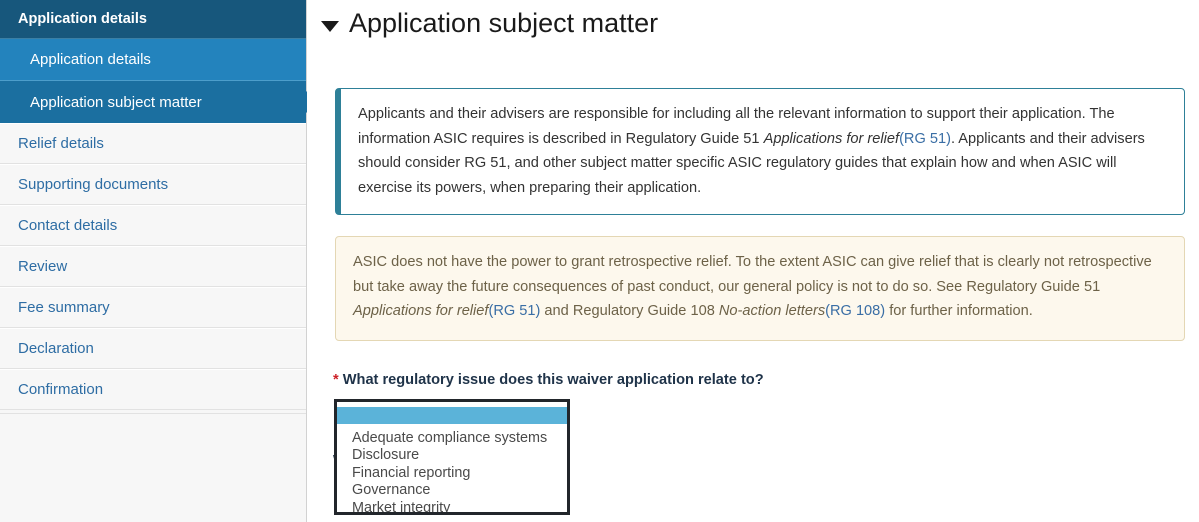 Image resolution: width=1199 pixels, height=522 pixels. Describe the element at coordinates (855, 311) in the screenshot. I see `rg108-link: (RG 108)` at that location.